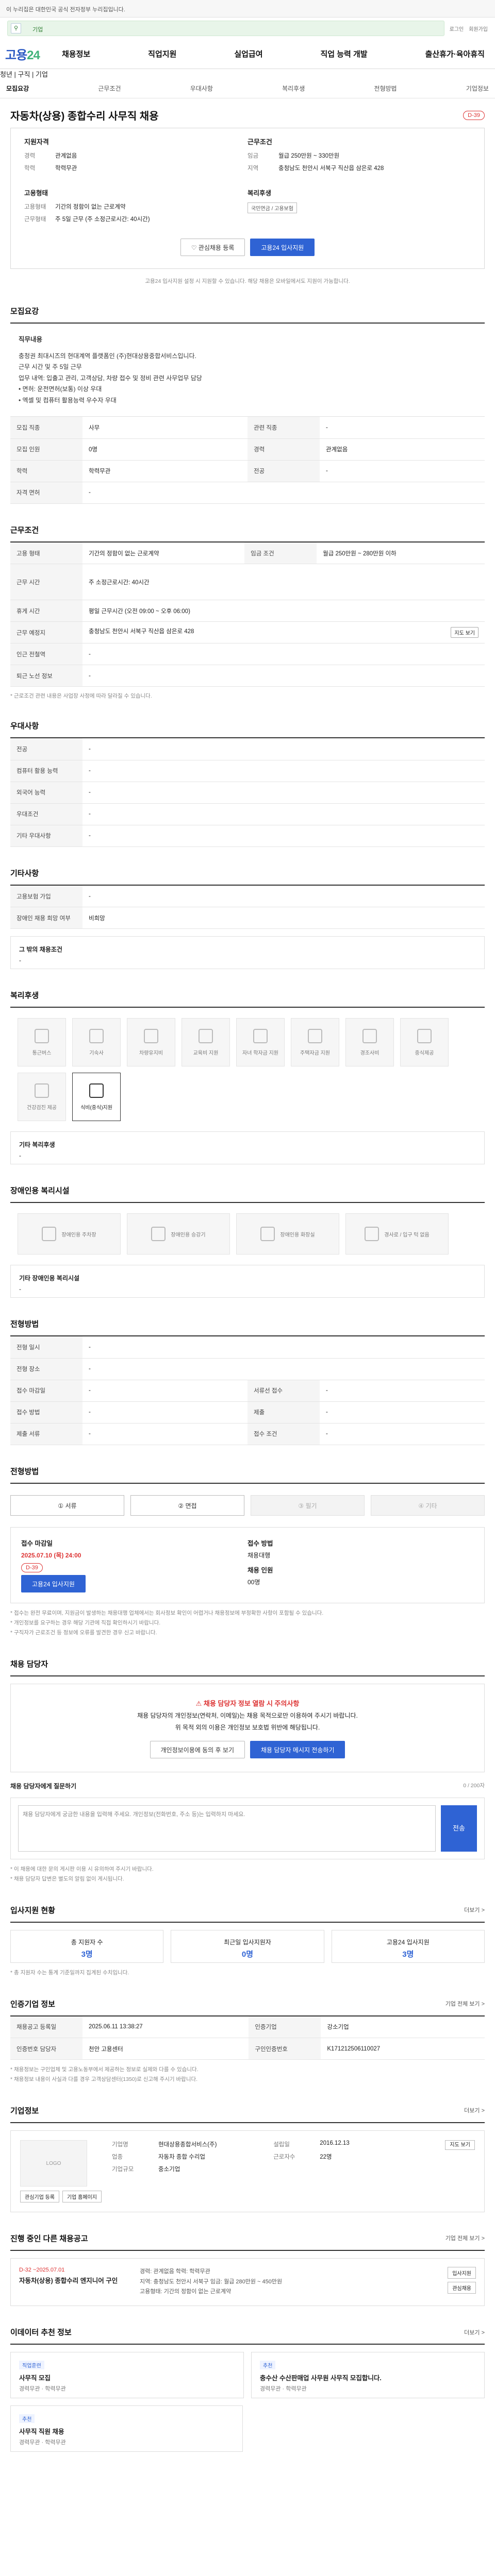 The image size is (495, 2576). What do you see at coordinates (46, 836) in the screenshot?
I see `table-key: 기타 우대사항` at bounding box center [46, 836].